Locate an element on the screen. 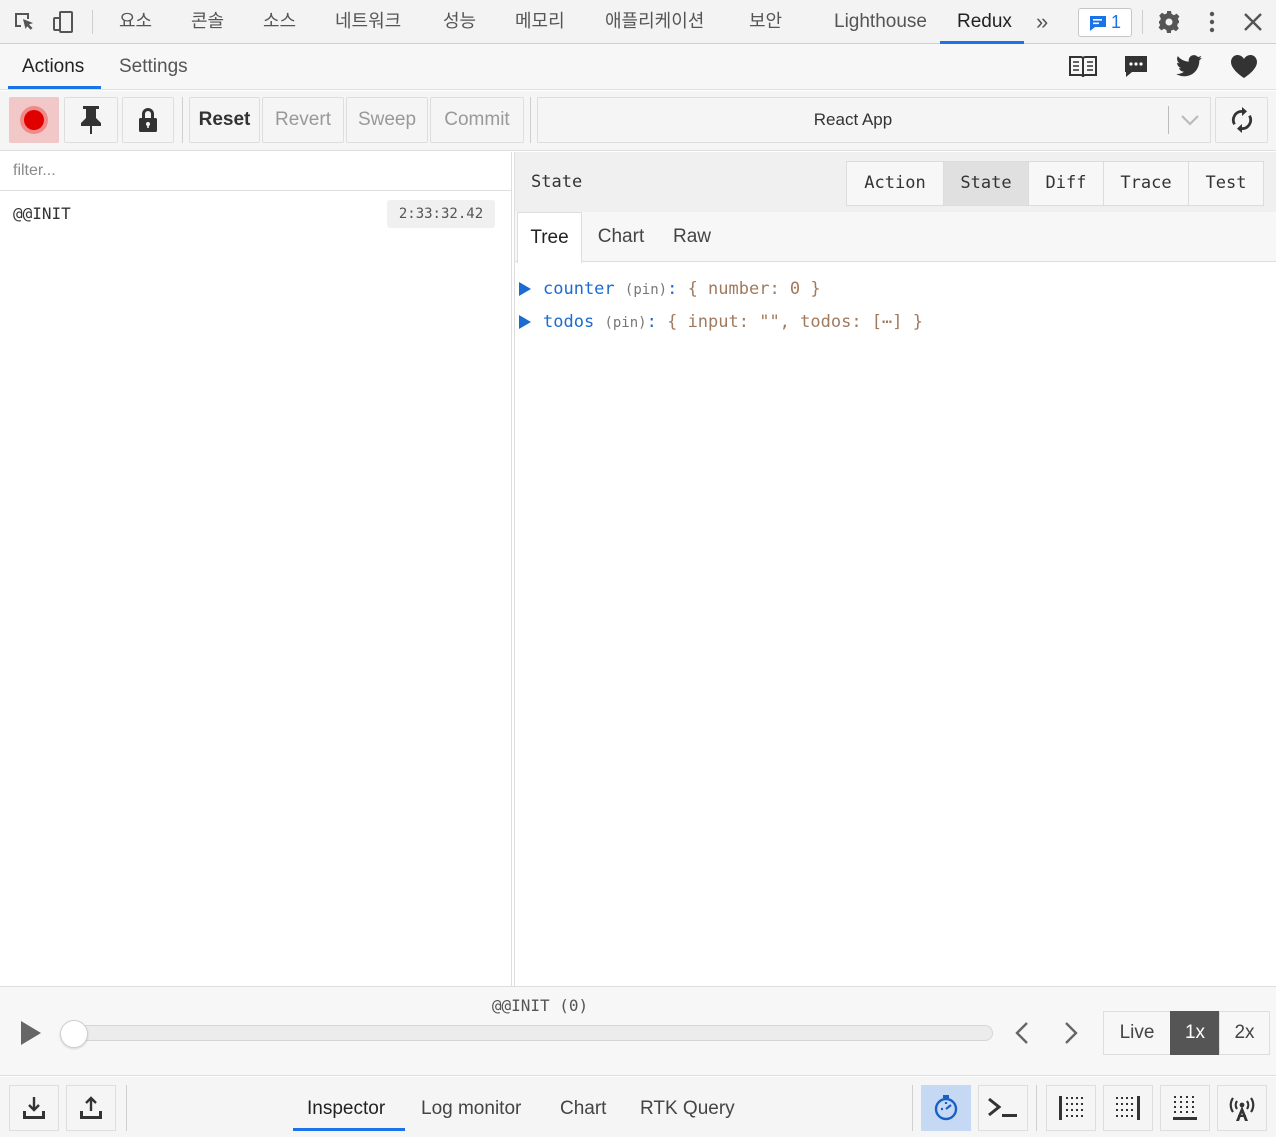  element-picker-icon is located at coordinates (24, 22).